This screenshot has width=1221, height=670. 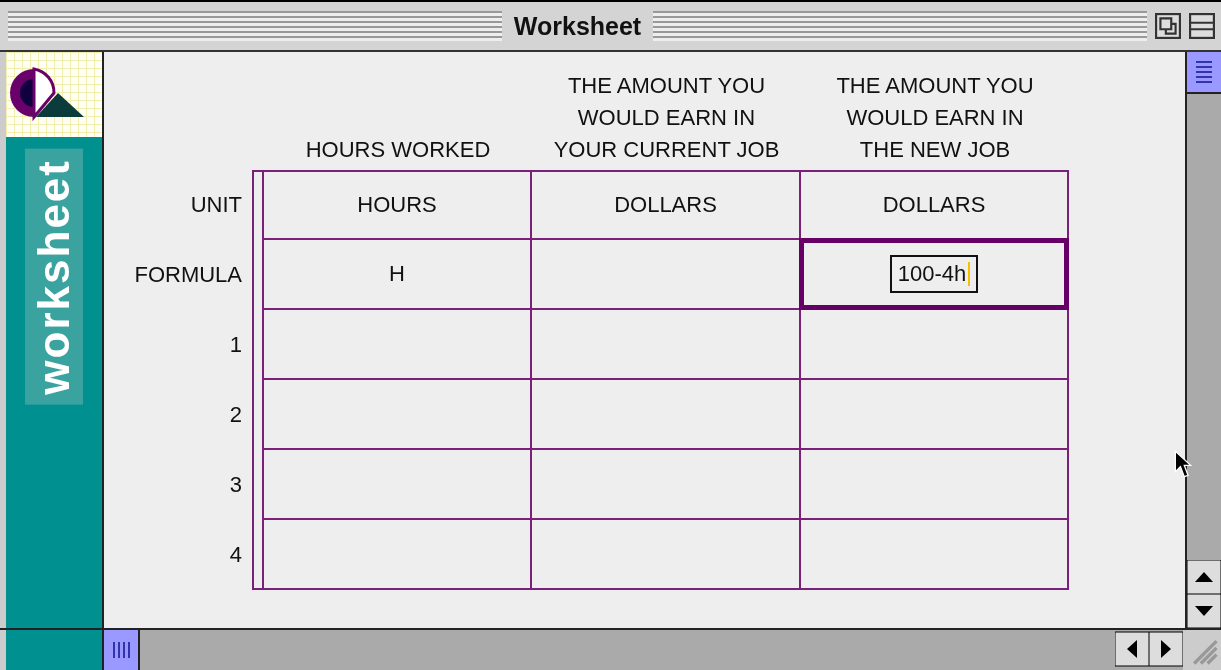 I want to click on scroll-right-icon, so click(x=1166, y=649).